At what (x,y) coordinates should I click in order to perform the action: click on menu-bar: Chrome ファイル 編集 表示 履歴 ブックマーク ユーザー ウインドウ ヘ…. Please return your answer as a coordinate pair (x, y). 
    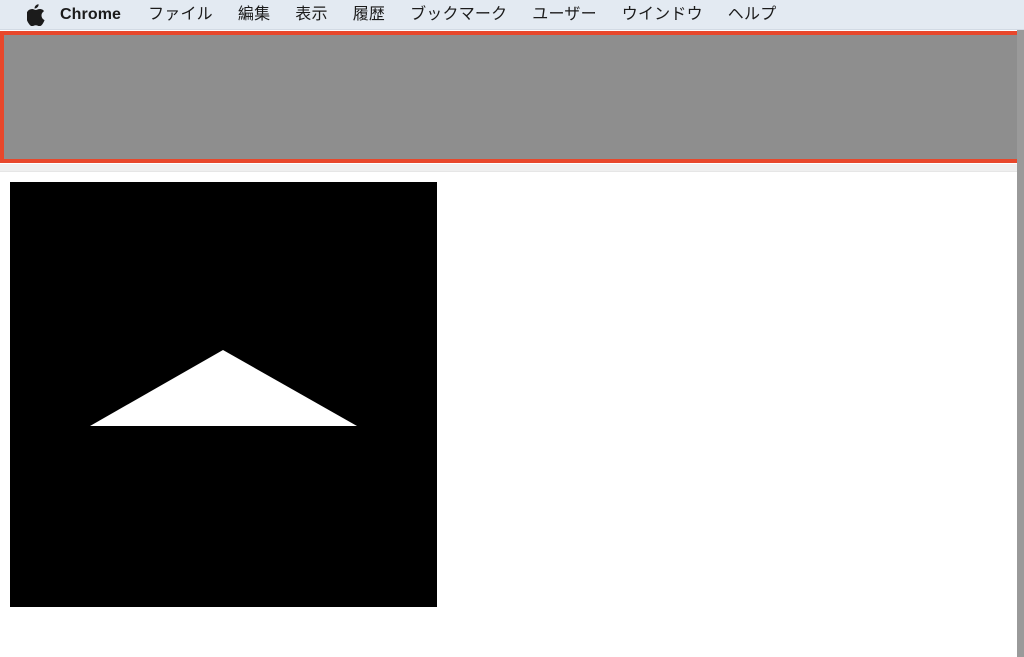
    Looking at the image, I should click on (512, 15).